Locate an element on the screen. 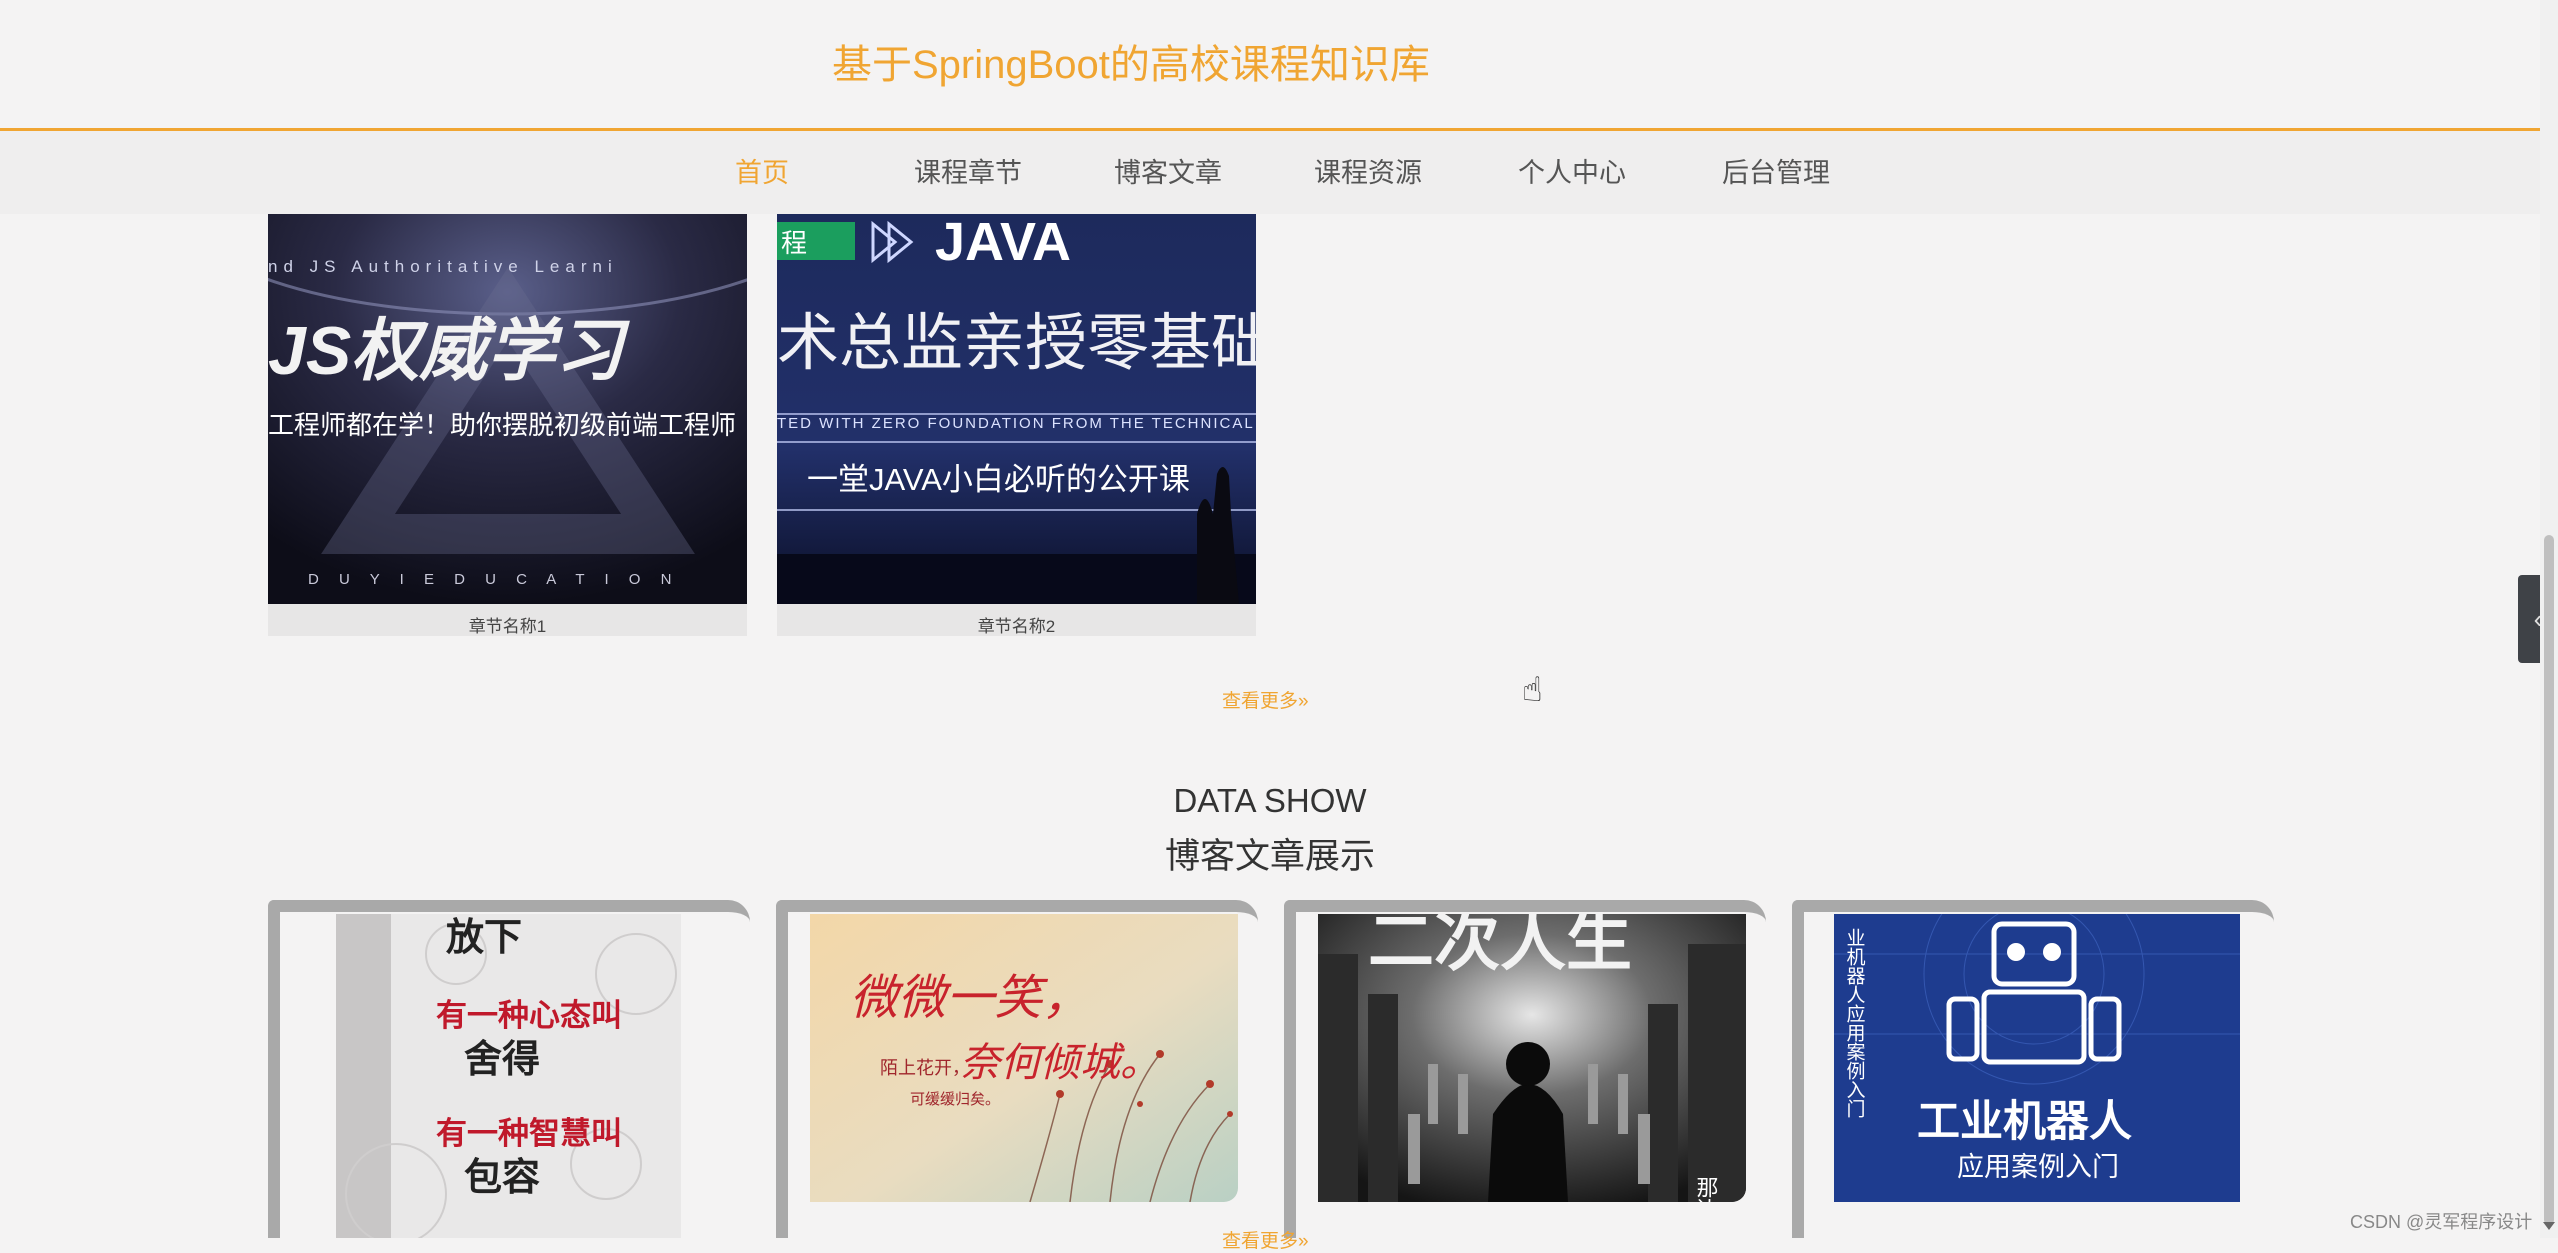 The height and width of the screenshot is (1253, 2558). nav-item-admin: 后台管理 is located at coordinates (1776, 170).